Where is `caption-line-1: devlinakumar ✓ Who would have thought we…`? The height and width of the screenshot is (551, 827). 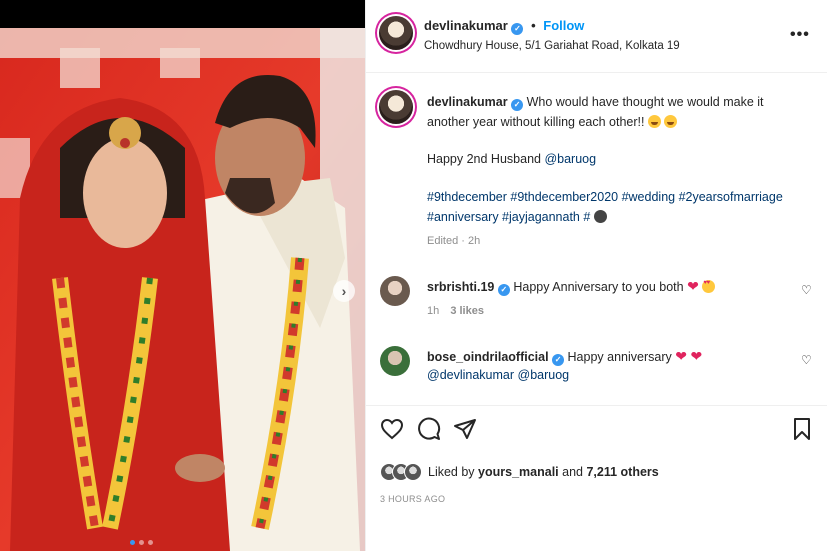
caption-line-1: devlinakumar ✓ Who would have thought we… is located at coordinates (595, 103).